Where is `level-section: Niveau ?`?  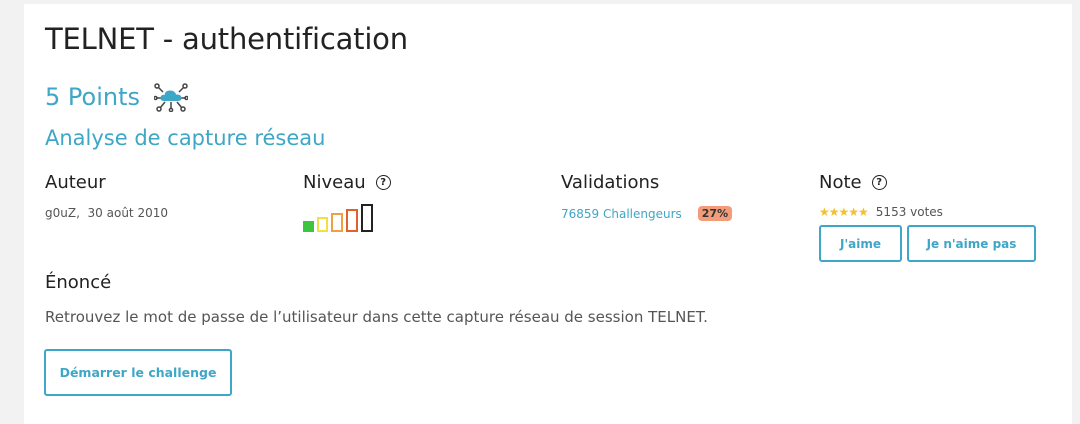
level-section: Niveau ? is located at coordinates (347, 202).